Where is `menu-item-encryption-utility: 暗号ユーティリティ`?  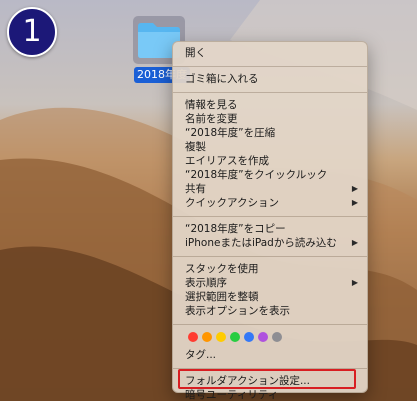 menu-item-encryption-utility: 暗号ユーティリティ is located at coordinates (270, 394).